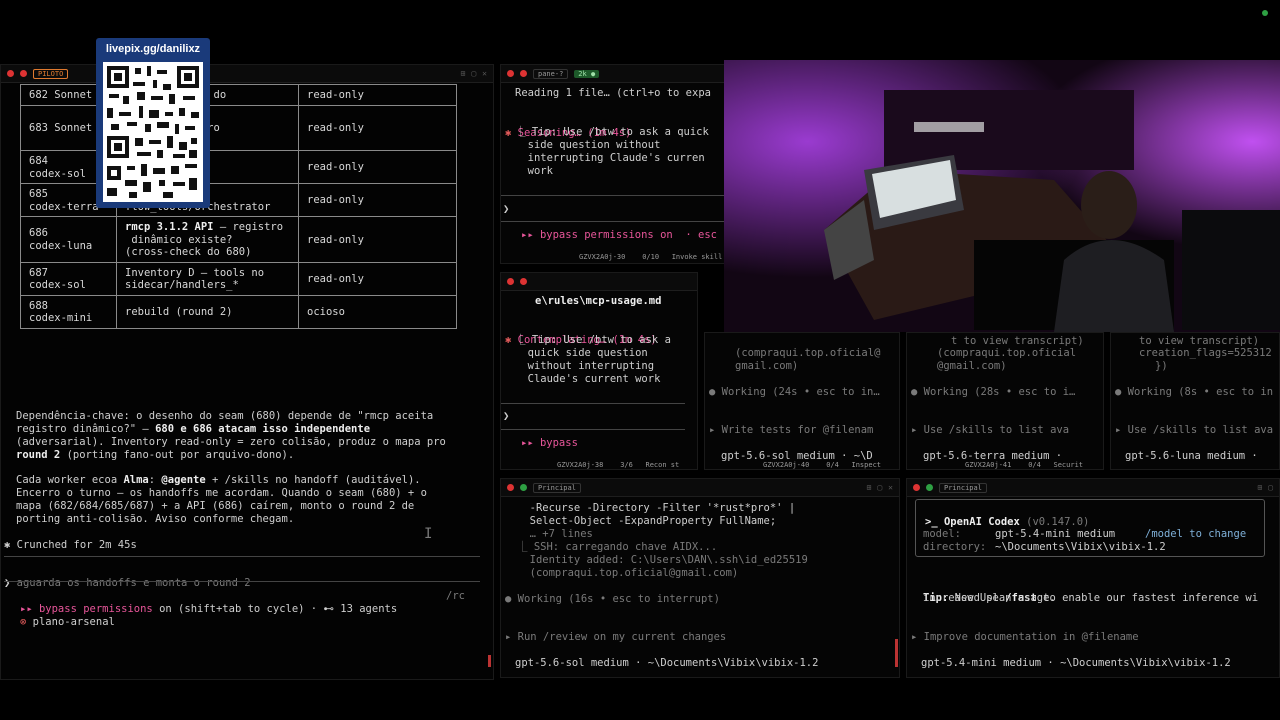 This screenshot has width=1280, height=720. I want to click on task-text: rebuild (round 2), so click(179, 311).